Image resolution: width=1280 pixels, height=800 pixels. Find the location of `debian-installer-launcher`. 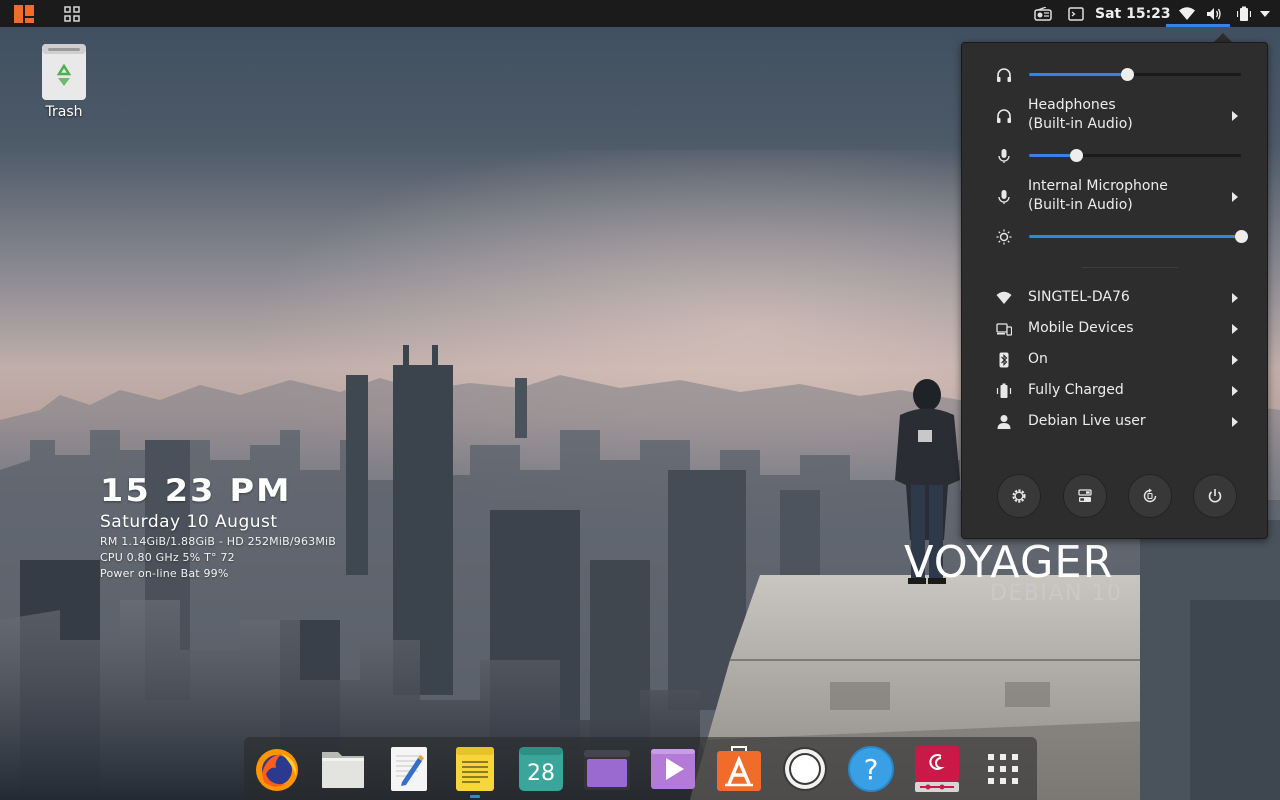

debian-installer-launcher is located at coordinates (937, 769).